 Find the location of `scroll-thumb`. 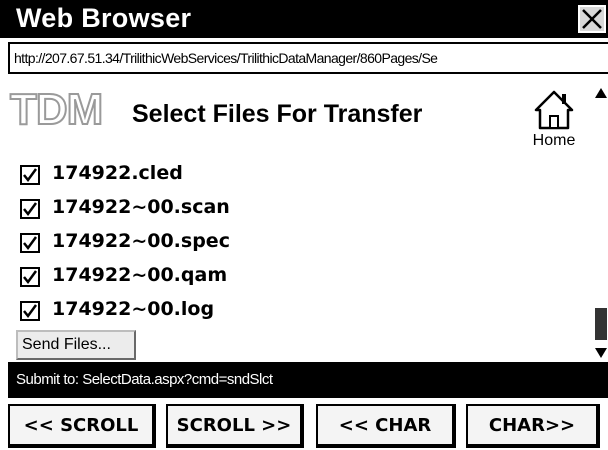

scroll-thumb is located at coordinates (601, 324).